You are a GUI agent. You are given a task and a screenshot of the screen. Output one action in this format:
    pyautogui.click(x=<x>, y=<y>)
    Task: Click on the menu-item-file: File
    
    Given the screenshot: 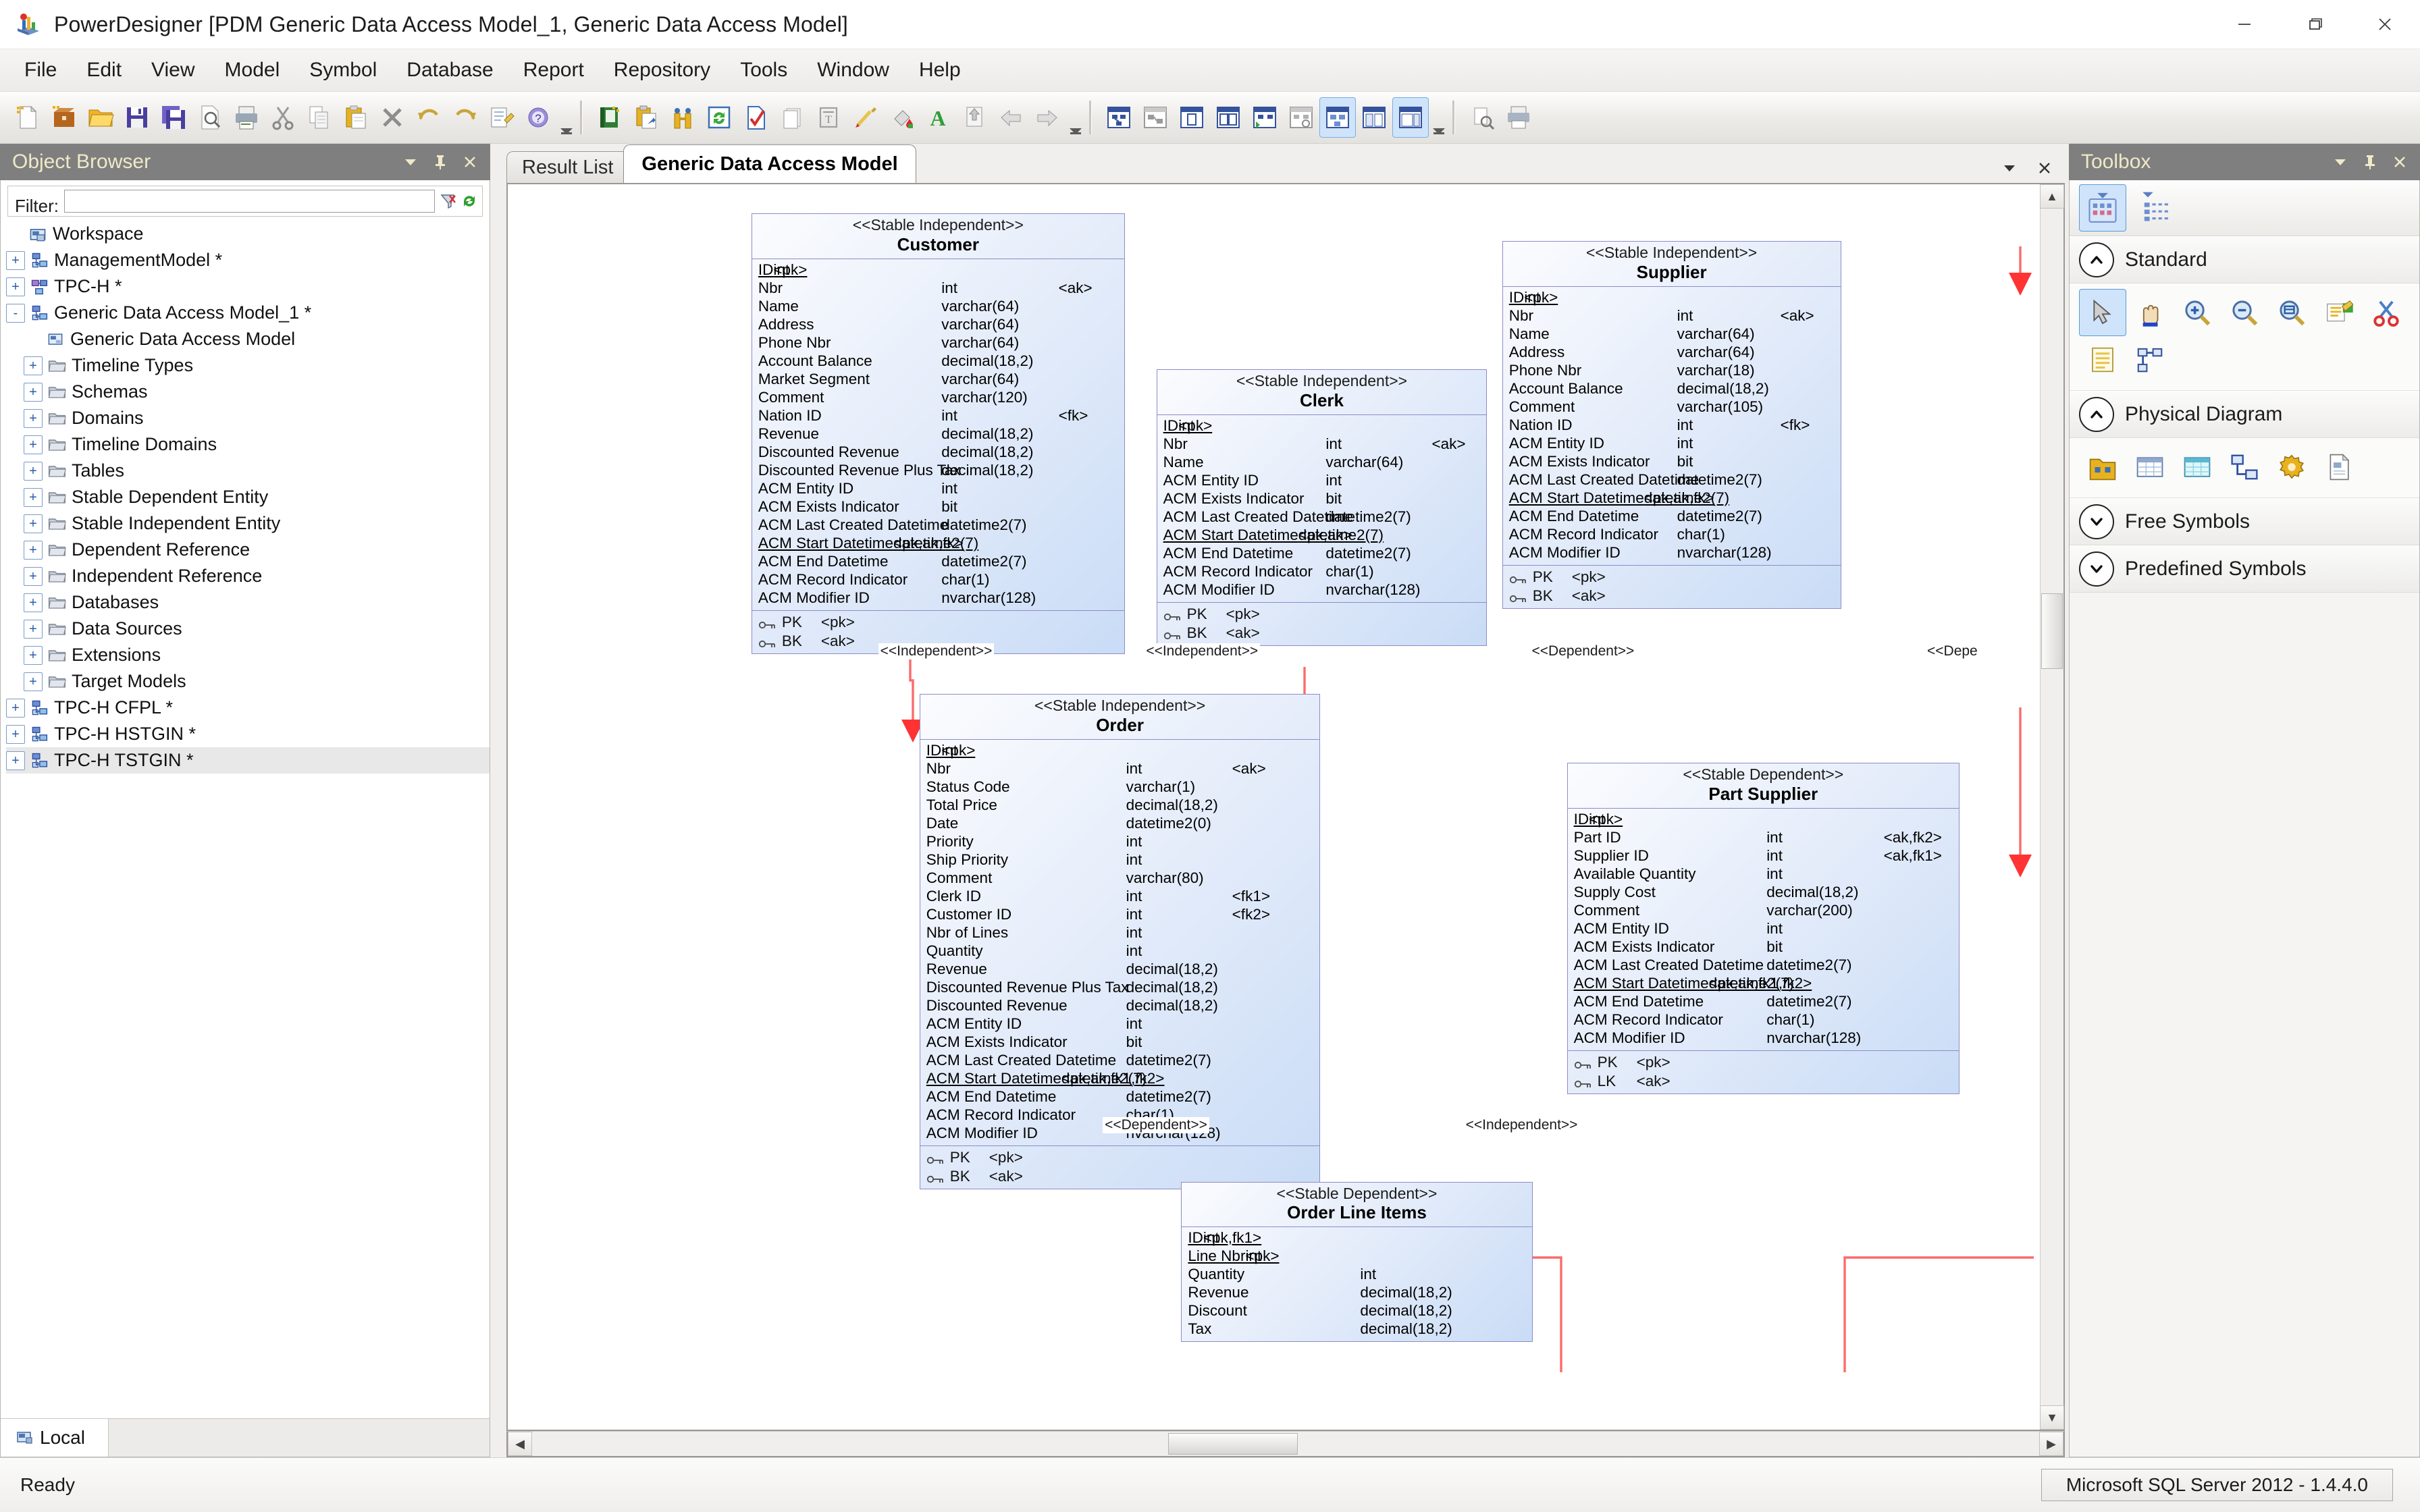 What is the action you would take?
    pyautogui.click(x=40, y=70)
    